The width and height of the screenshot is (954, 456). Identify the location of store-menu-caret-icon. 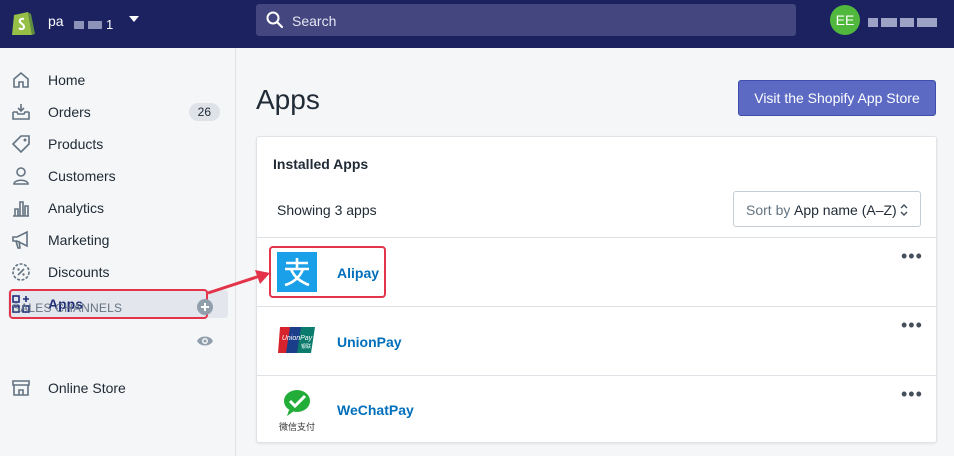
(134, 19).